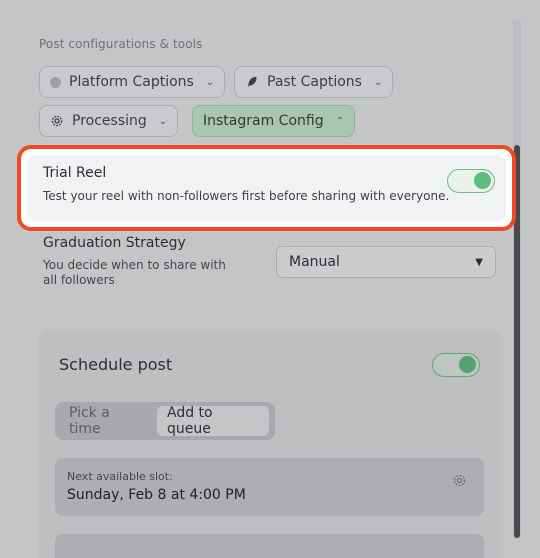  I want to click on processing-label: Processing, so click(109, 121).